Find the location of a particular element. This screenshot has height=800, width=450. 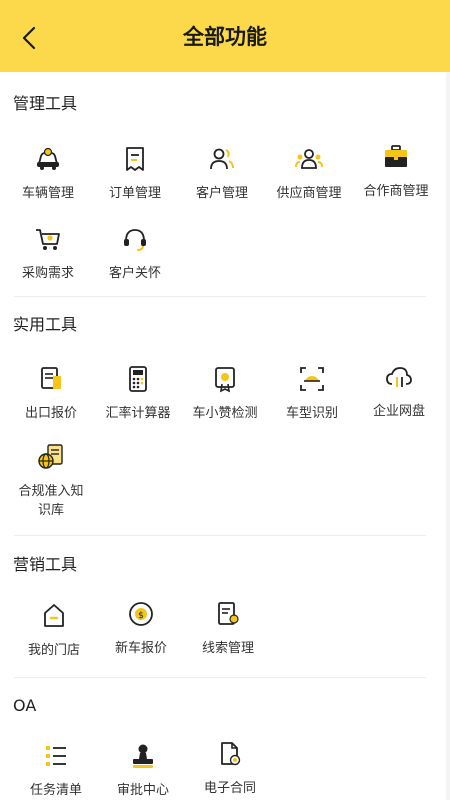

headset-icon is located at coordinates (135, 239).